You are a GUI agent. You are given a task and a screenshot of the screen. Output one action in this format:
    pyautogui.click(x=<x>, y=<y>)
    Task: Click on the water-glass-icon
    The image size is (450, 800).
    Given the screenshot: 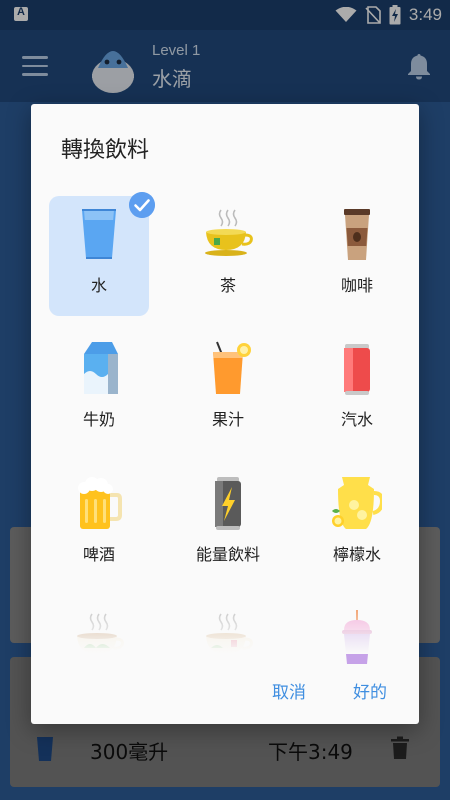 What is the action you would take?
    pyautogui.click(x=99, y=234)
    